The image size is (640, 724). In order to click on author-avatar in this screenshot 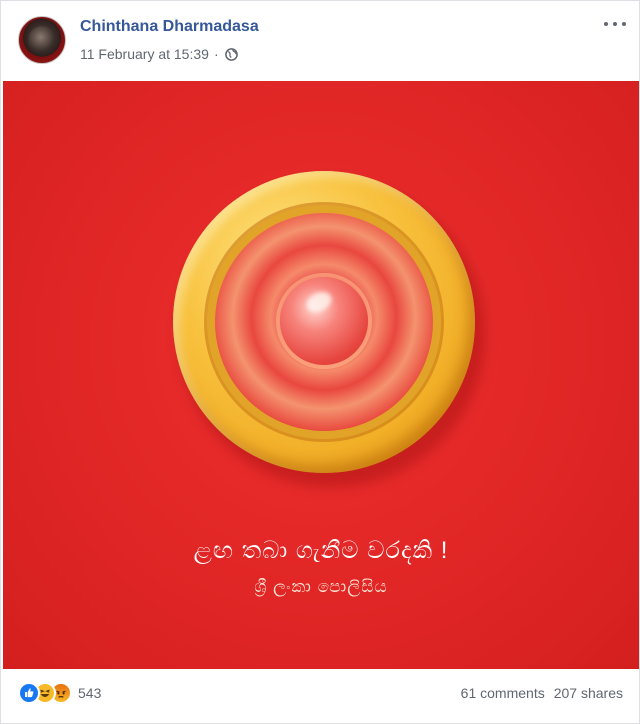, I will do `click(42, 40)`.